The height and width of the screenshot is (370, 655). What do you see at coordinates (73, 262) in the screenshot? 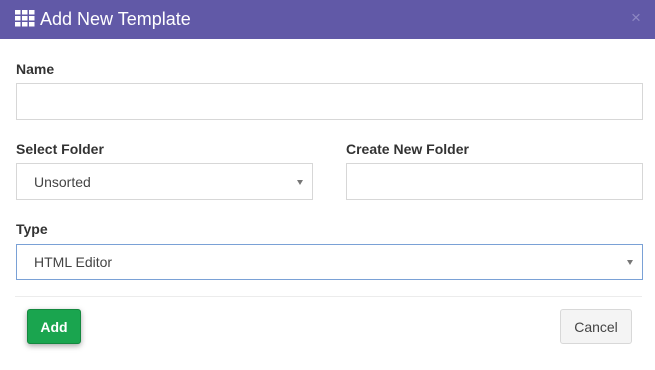
I see `type-value: HTML Editor` at bounding box center [73, 262].